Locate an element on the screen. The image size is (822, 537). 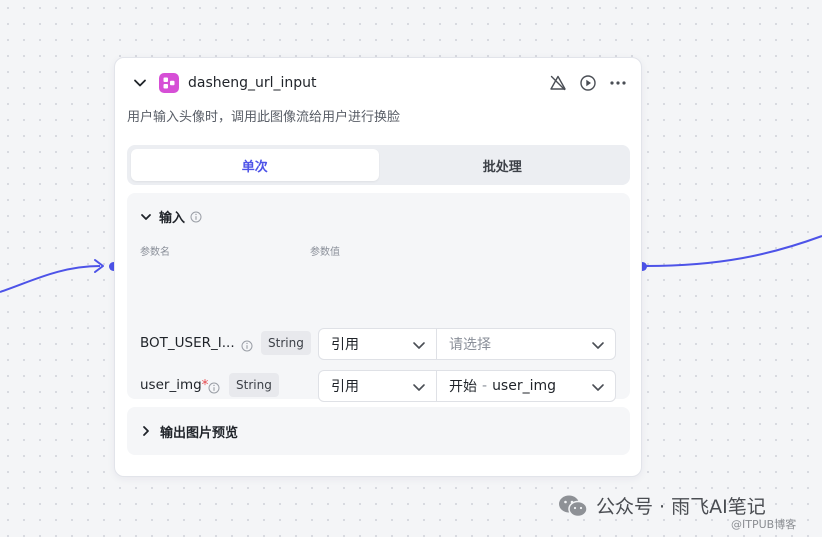
more-options-button is located at coordinates (618, 83).